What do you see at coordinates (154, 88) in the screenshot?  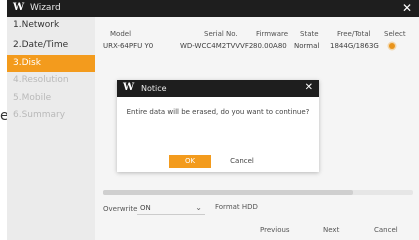 I see `dialog-title: Notice` at bounding box center [154, 88].